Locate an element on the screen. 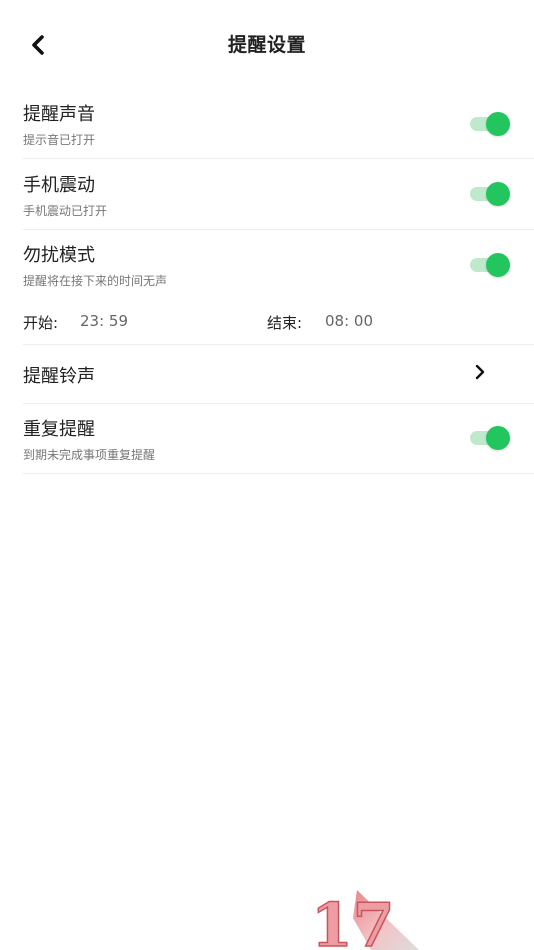  vibrate-title: 手机震动 is located at coordinates (59, 185).